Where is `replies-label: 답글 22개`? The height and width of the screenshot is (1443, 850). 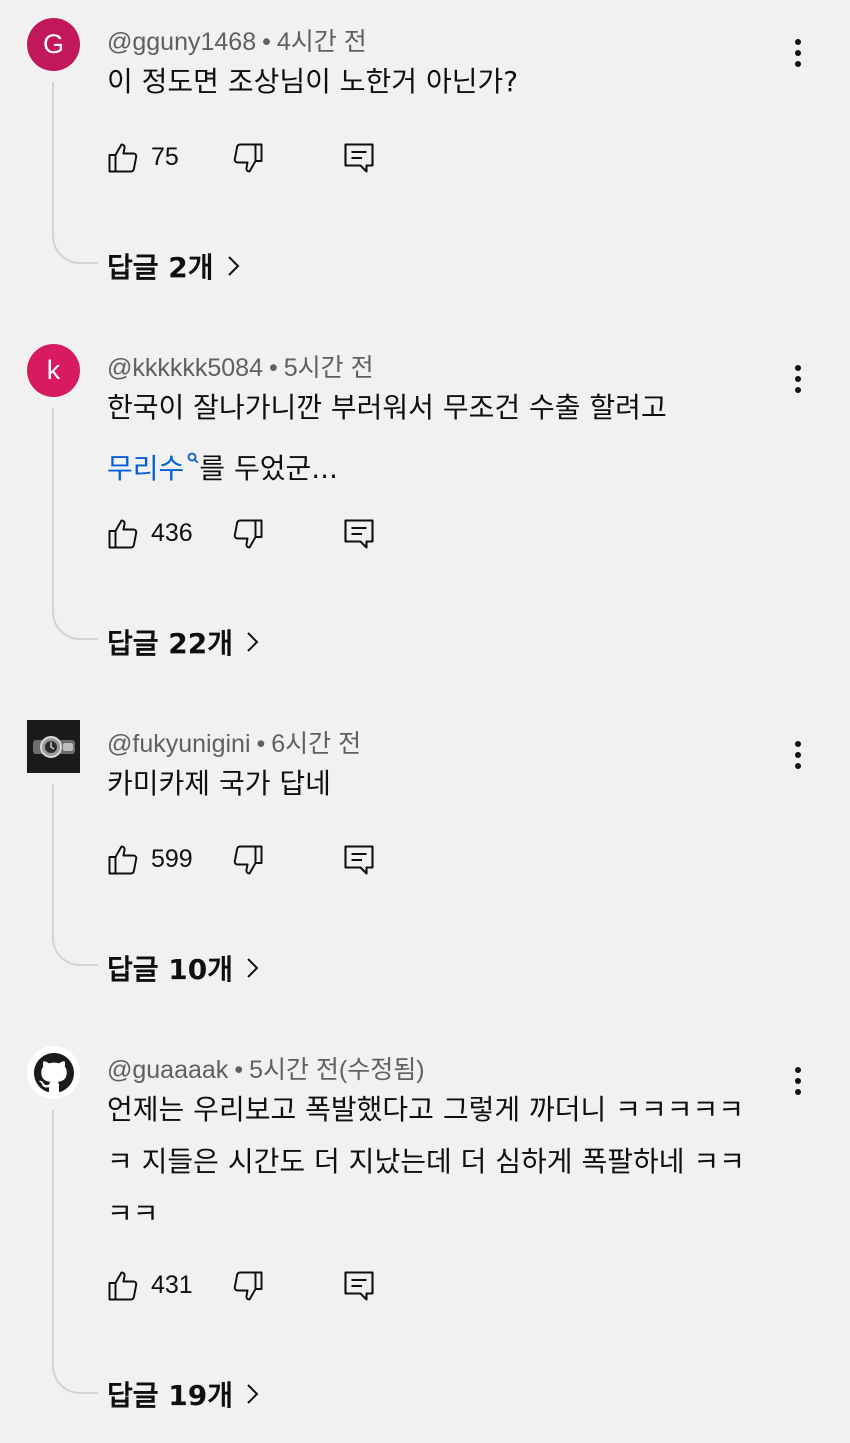 replies-label: 답글 22개 is located at coordinates (170, 643).